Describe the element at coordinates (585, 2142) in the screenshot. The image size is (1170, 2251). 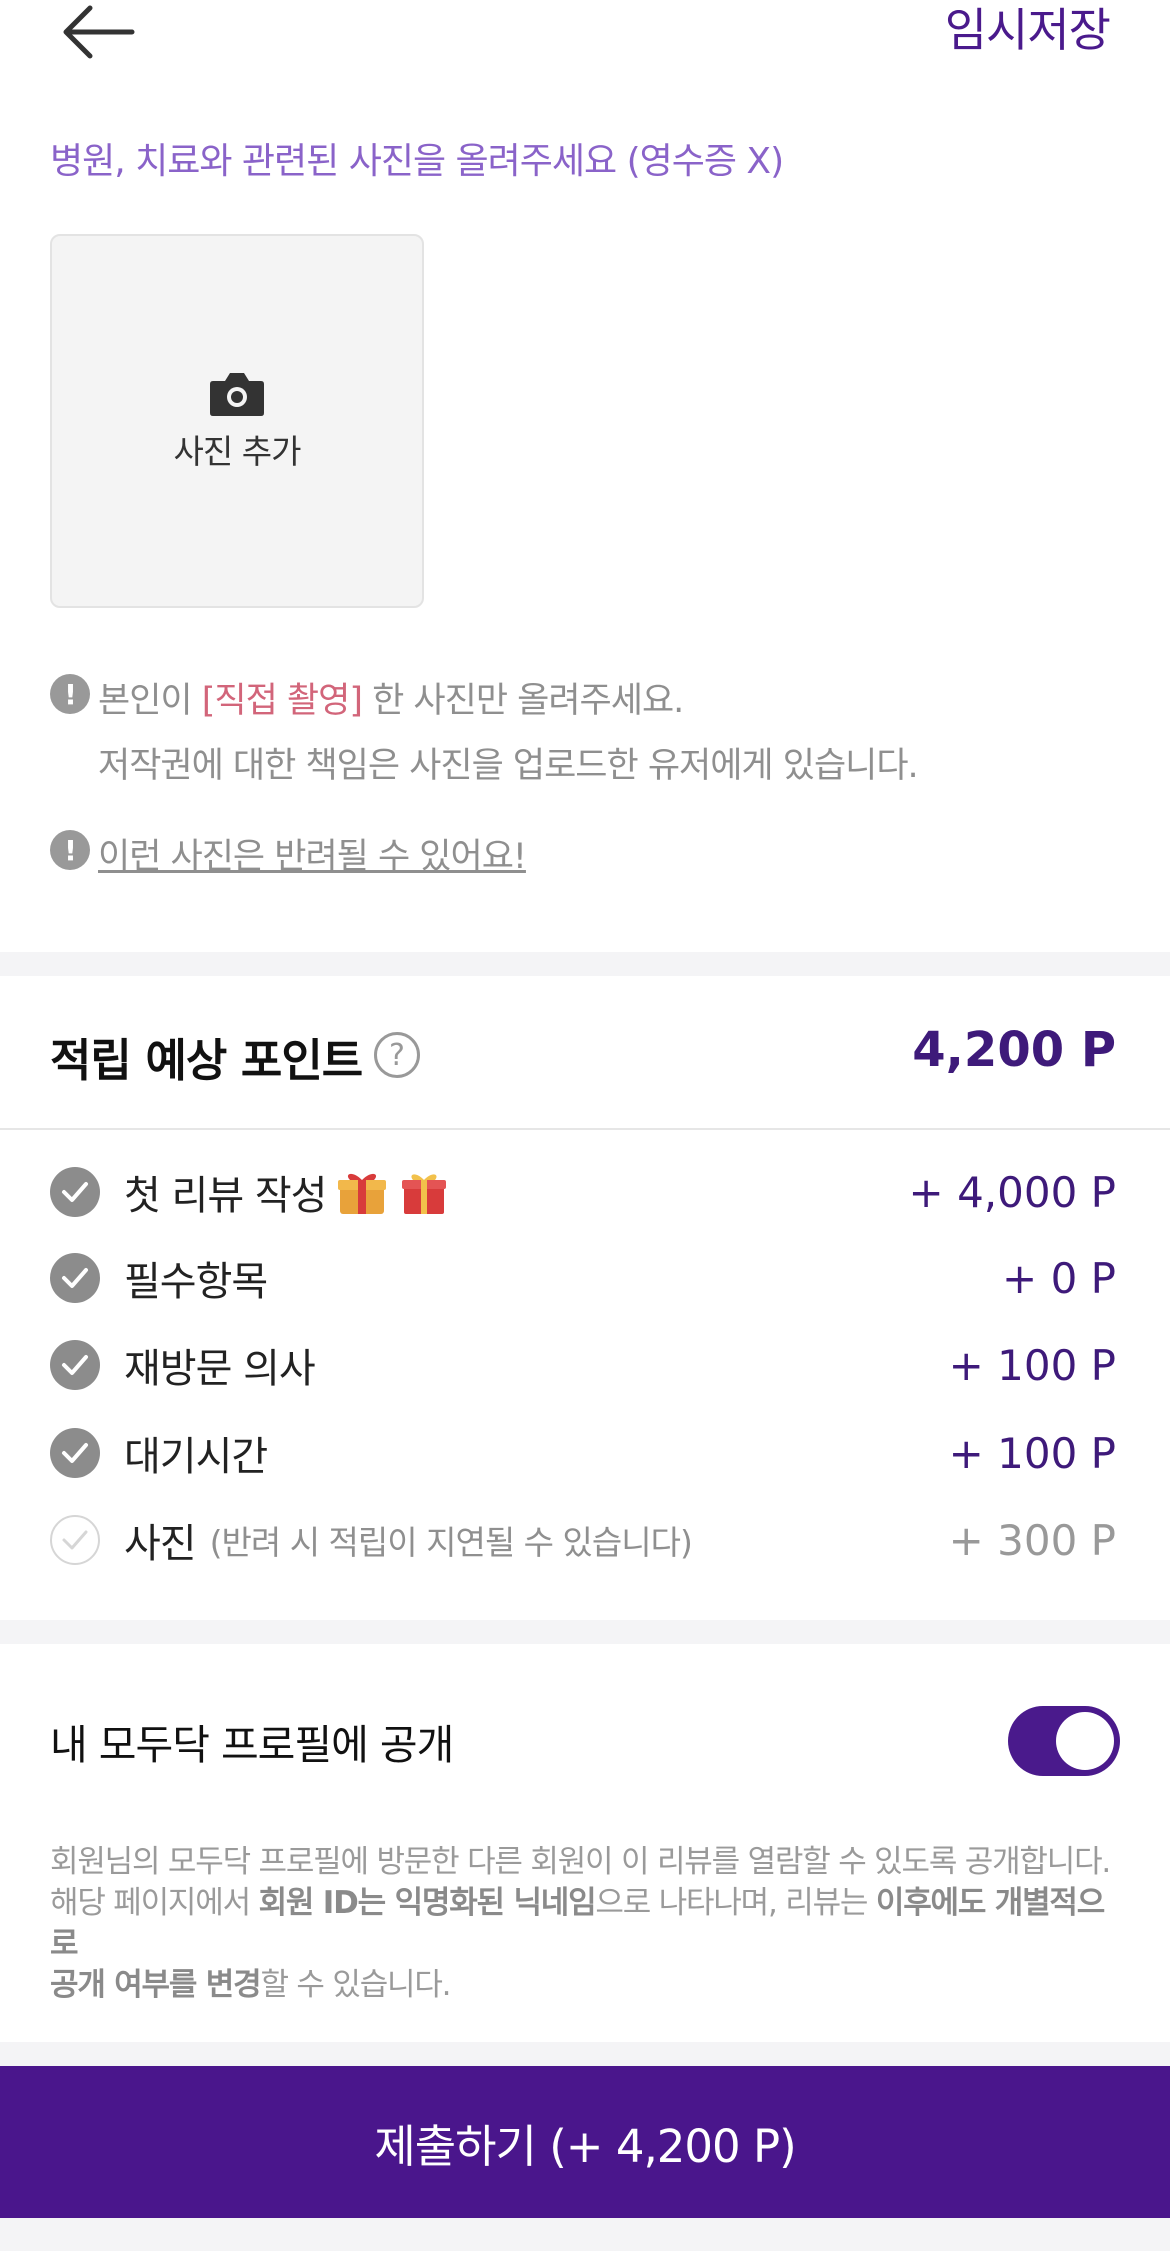
I see `submit-button: 제출하기 (+ 4,200 P)` at that location.